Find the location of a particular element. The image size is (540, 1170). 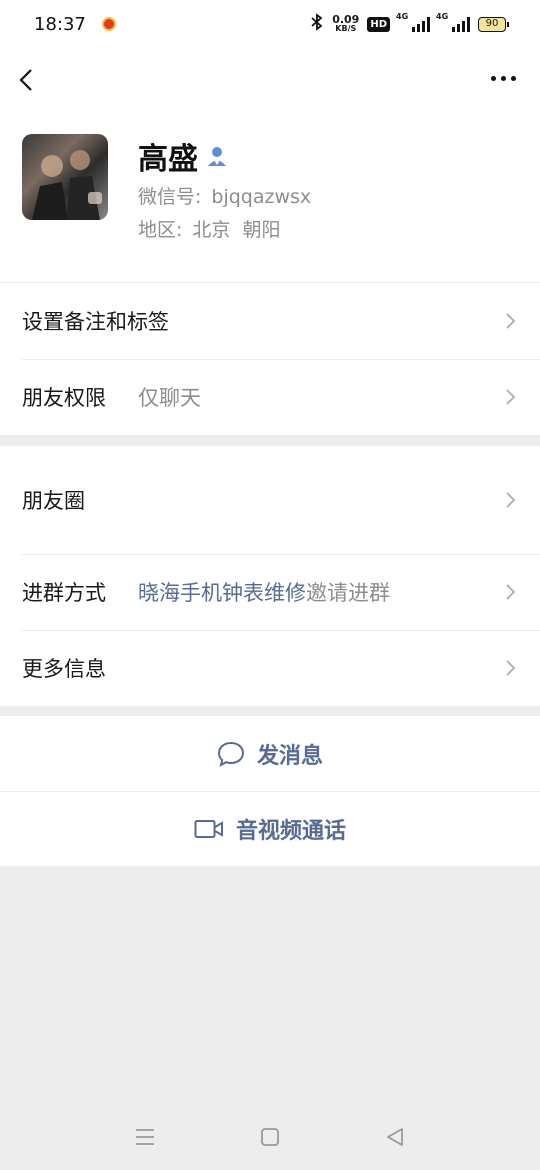

bluetooth-icon is located at coordinates (317, 24).